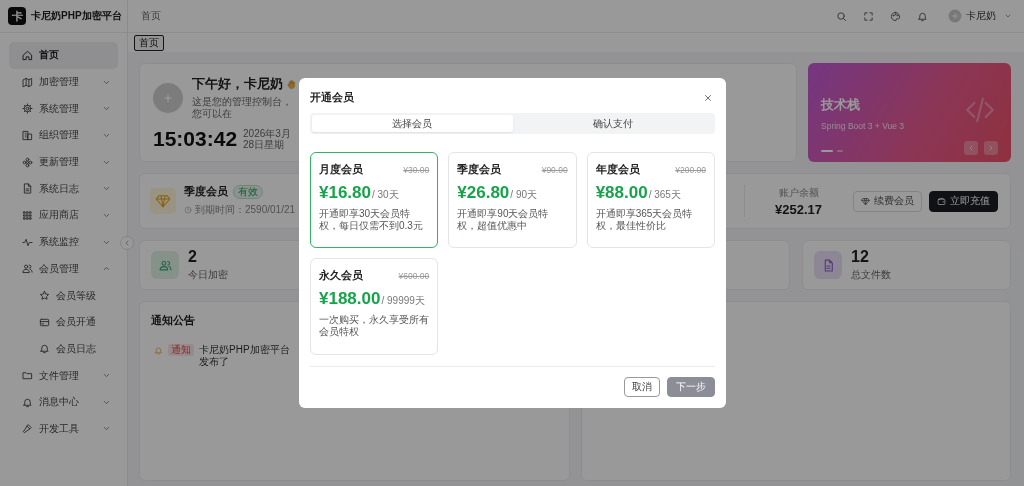 The width and height of the screenshot is (1024, 486). What do you see at coordinates (644, 220) in the screenshot?
I see `plan-description: 开通即享365天会员特权，最佳性价比` at bounding box center [644, 220].